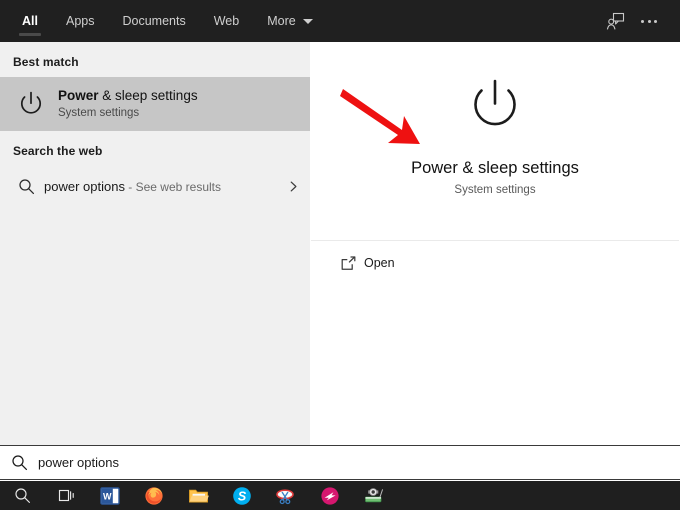 Image resolution: width=680 pixels, height=510 pixels. Describe the element at coordinates (359, 462) in the screenshot. I see `search-input` at that location.